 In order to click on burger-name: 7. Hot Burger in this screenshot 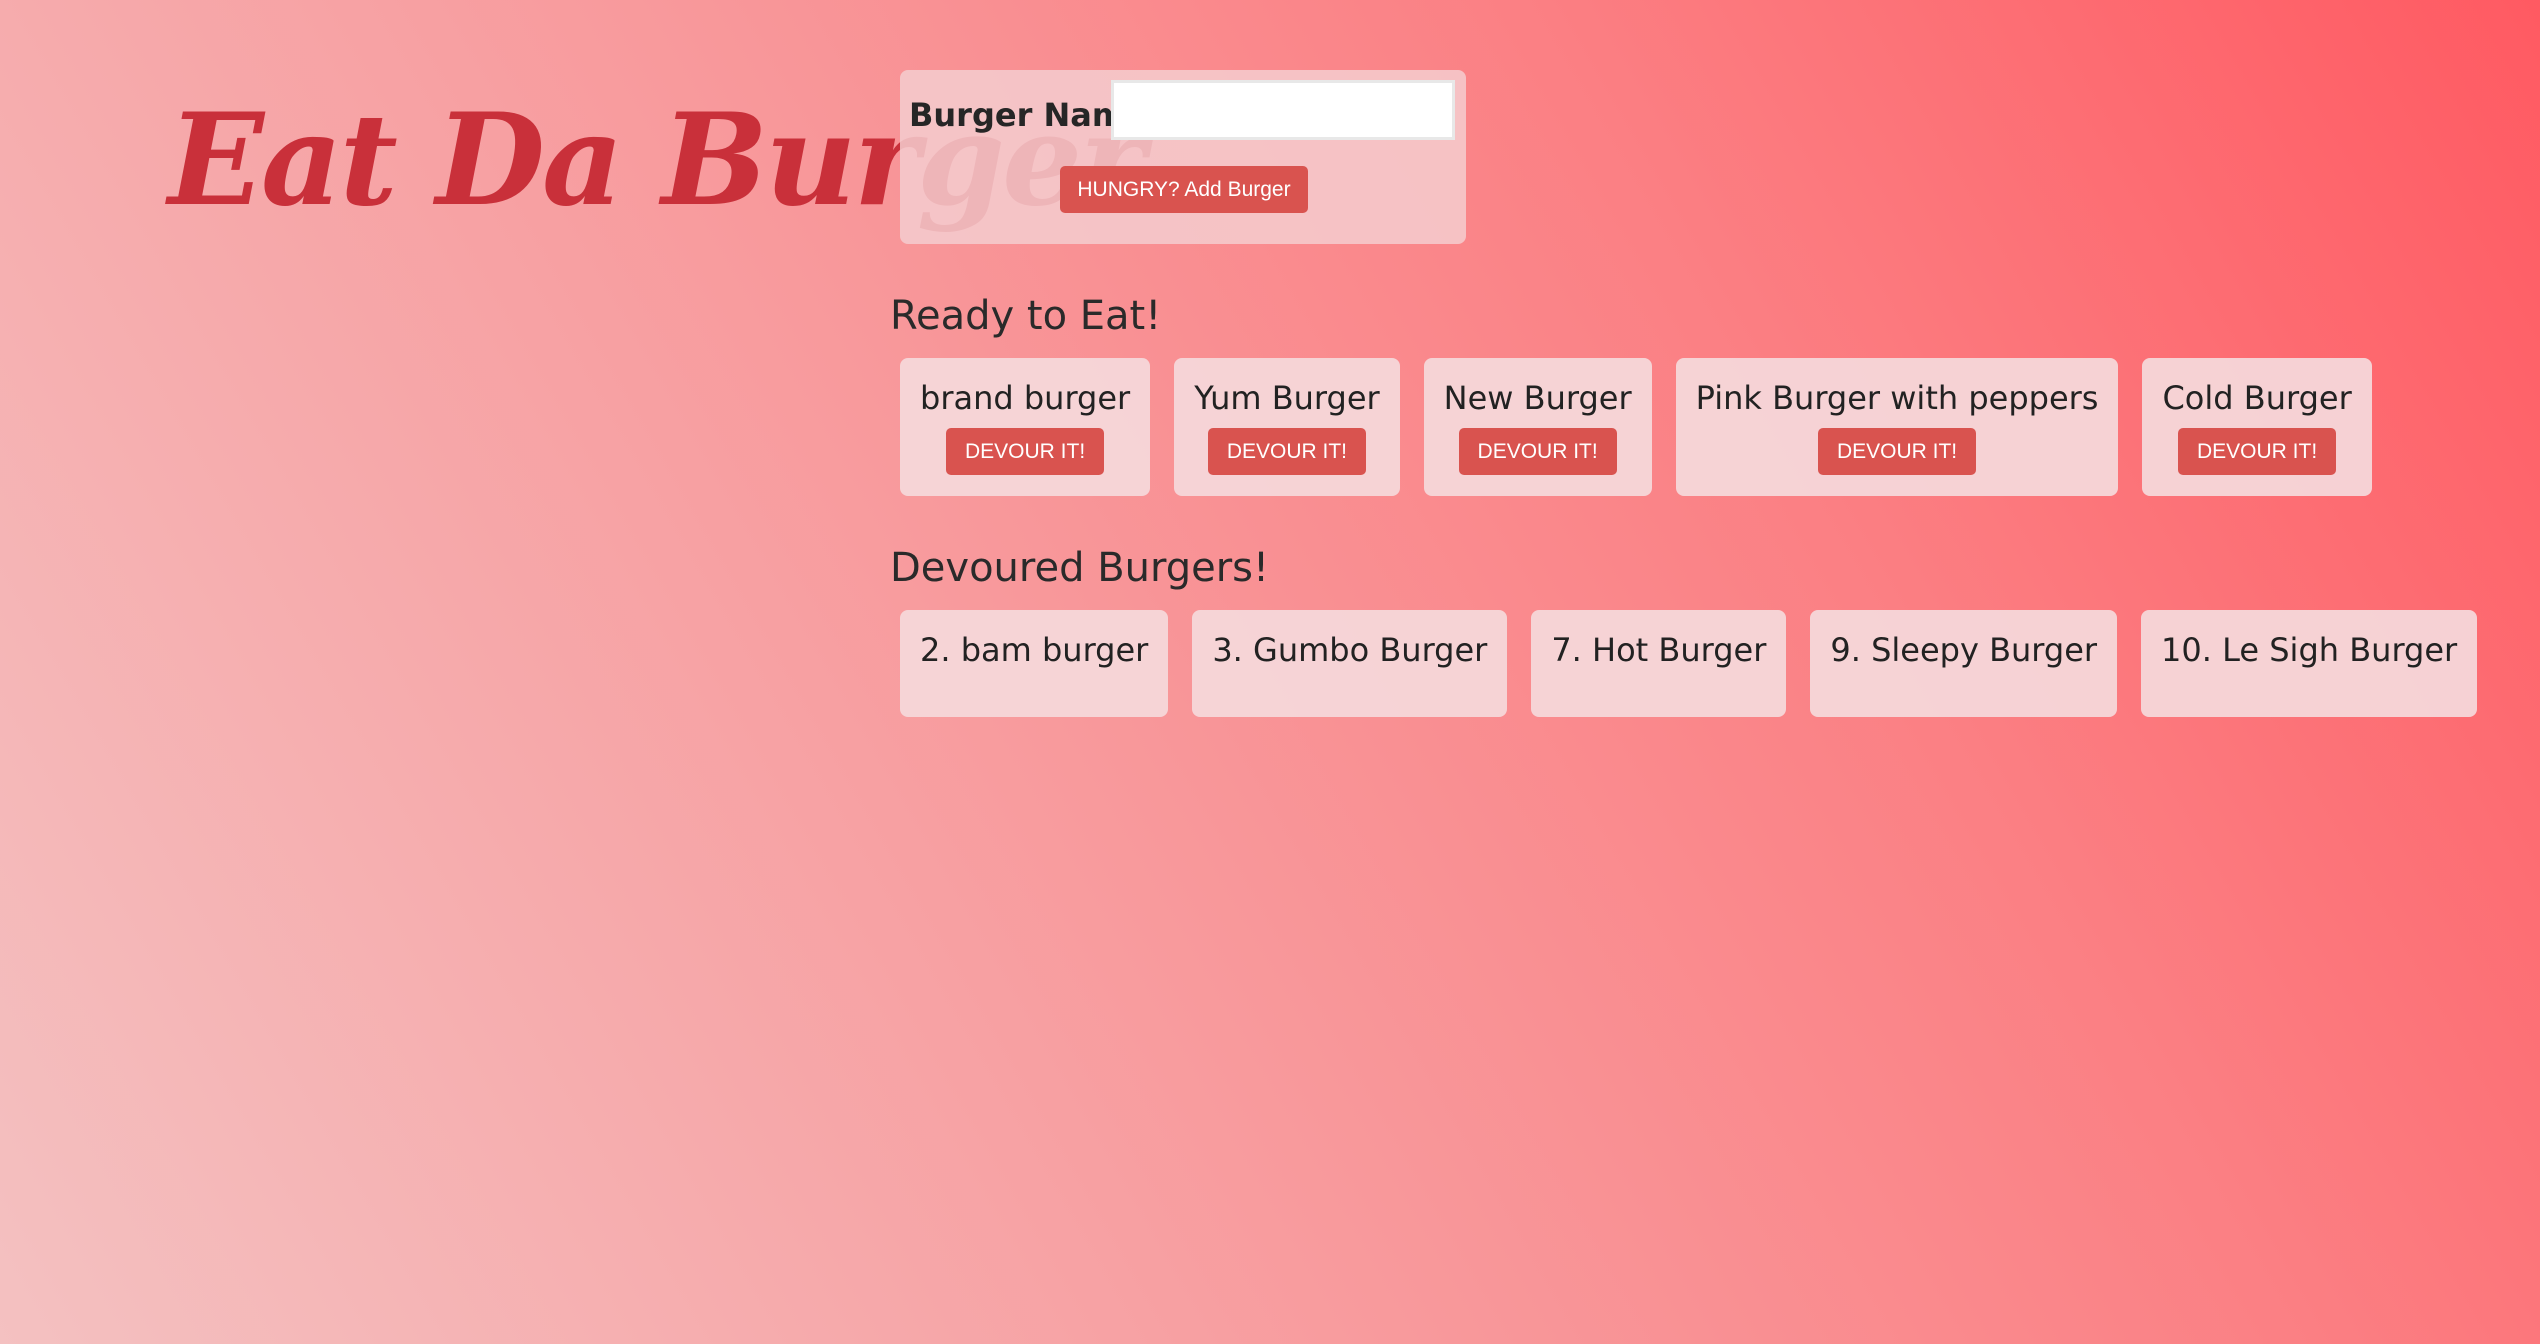, I will do `click(1659, 650)`.